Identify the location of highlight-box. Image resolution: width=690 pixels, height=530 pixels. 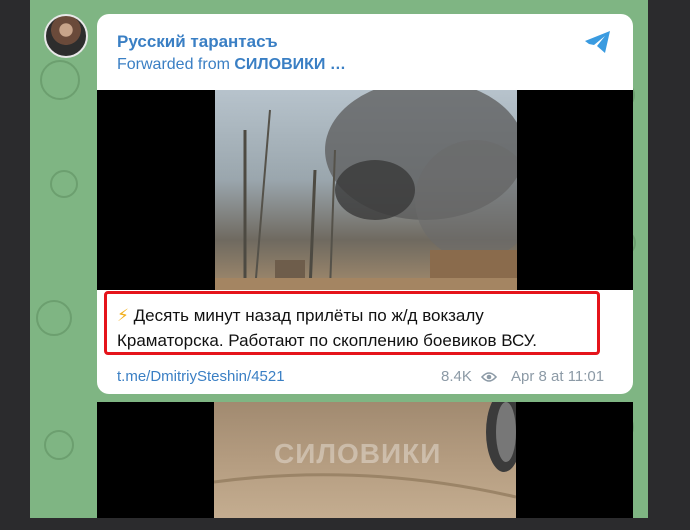
(352, 323).